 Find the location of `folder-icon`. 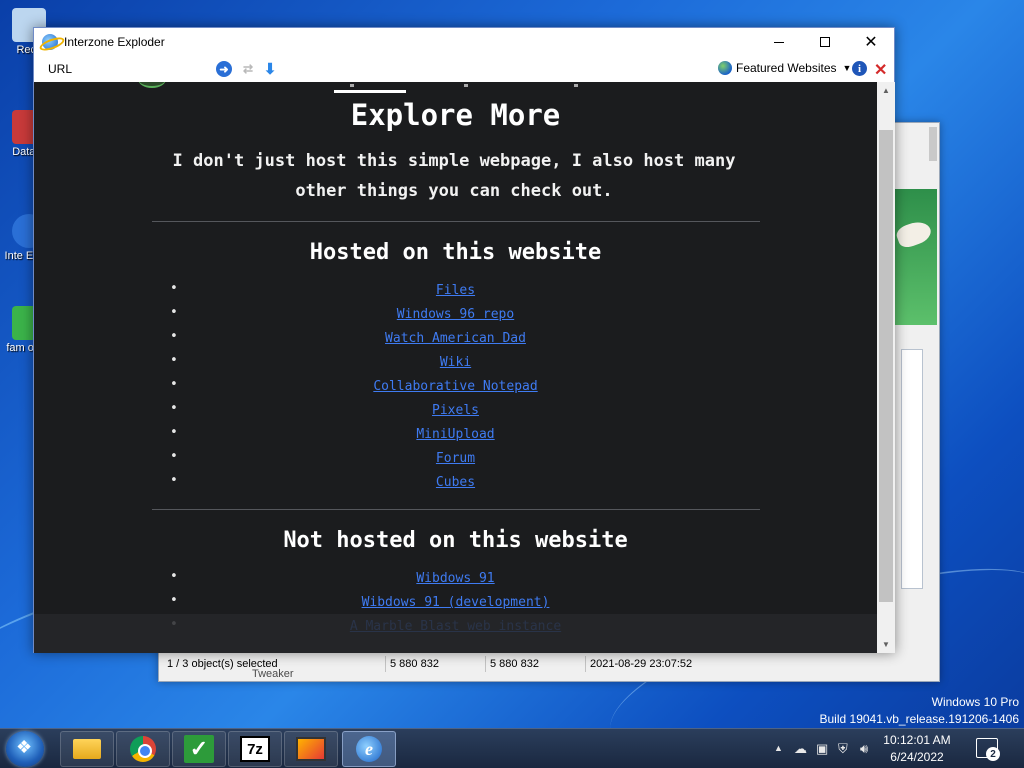

folder-icon is located at coordinates (87, 749).